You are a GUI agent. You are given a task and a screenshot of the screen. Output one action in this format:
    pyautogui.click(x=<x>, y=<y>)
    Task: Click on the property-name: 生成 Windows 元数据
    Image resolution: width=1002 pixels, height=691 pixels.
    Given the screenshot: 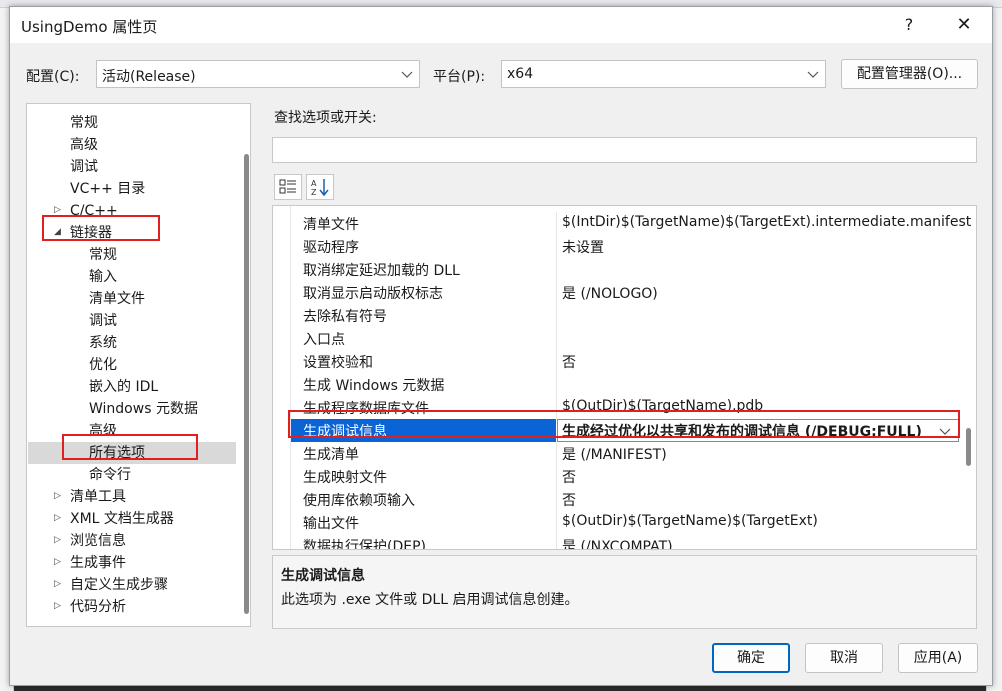 What is the action you would take?
    pyautogui.click(x=374, y=386)
    